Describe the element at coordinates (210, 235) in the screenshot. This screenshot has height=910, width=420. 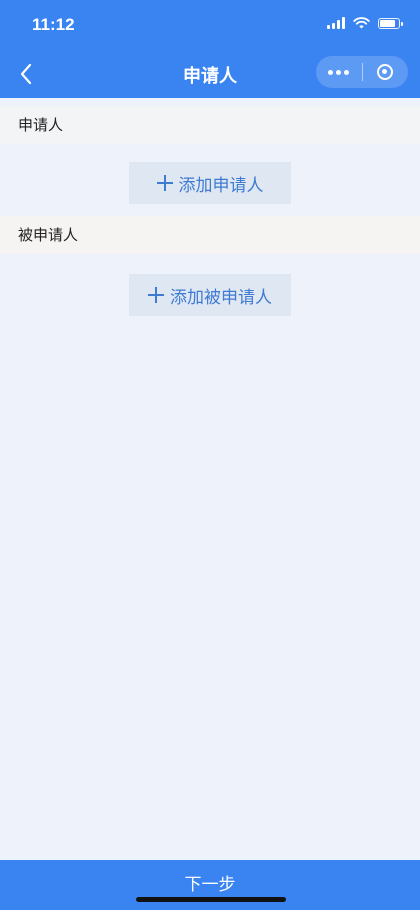
I see `section-title-respondent: 被申请人` at that location.